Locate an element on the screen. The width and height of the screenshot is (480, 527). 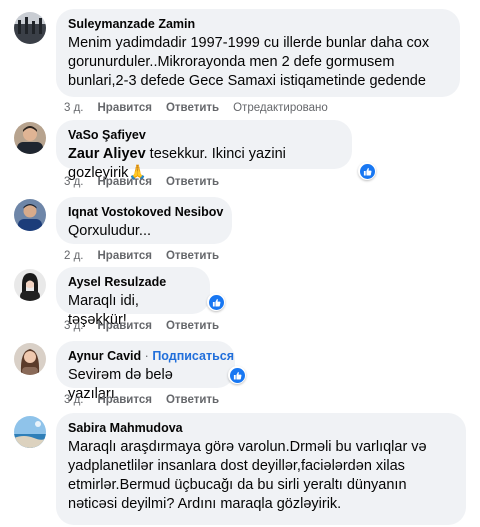
comment-author: Sabira Mahmudova is located at coordinates (261, 428).